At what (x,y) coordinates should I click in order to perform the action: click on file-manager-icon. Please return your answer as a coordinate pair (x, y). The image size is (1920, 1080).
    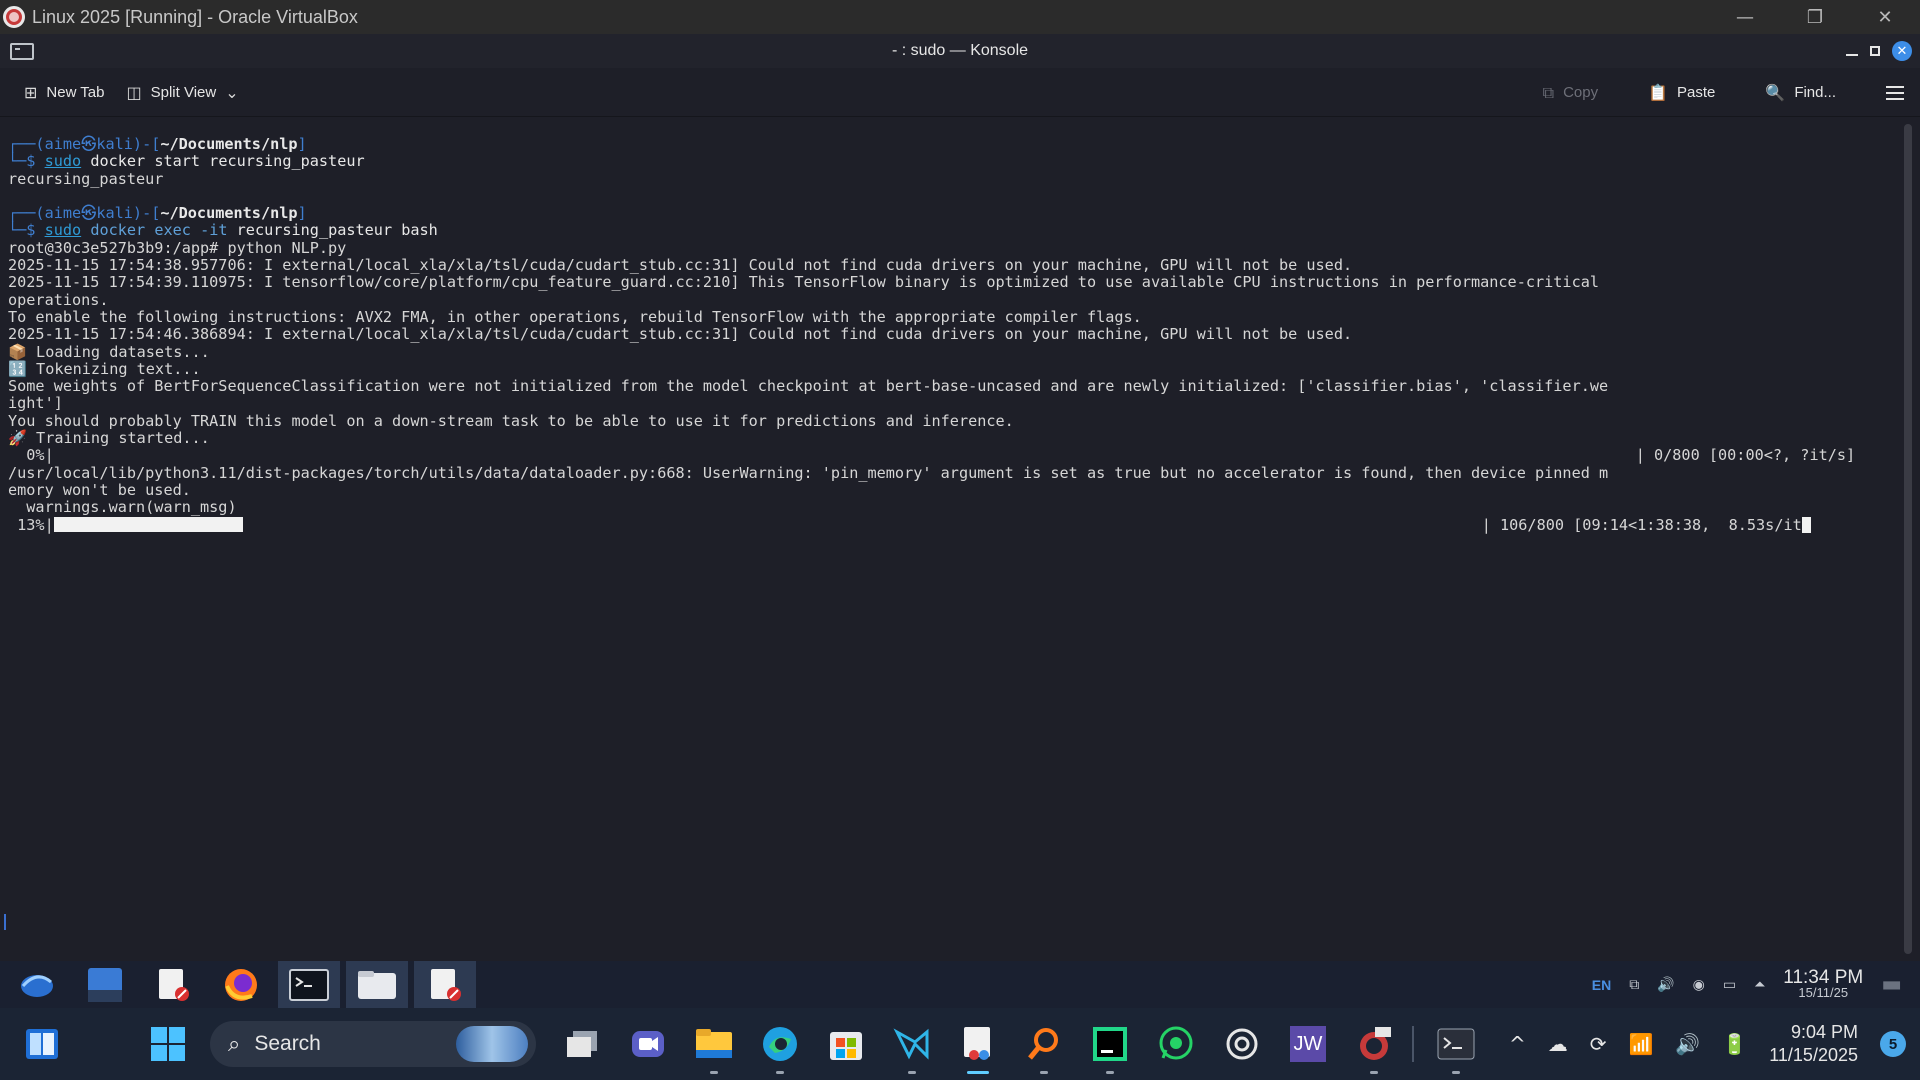
    Looking at the image, I should click on (377, 984).